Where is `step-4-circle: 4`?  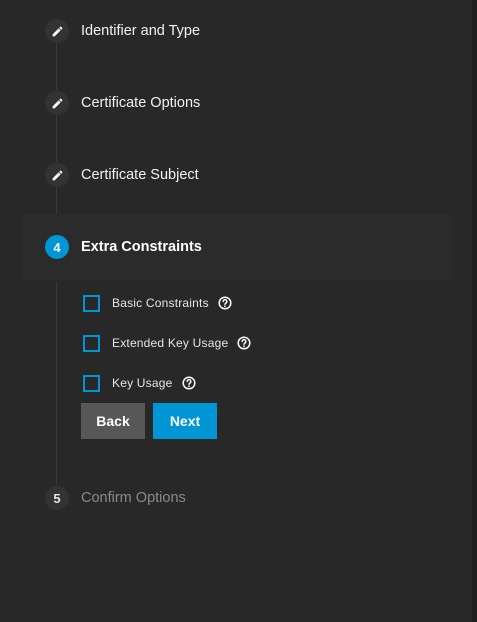 step-4-circle: 4 is located at coordinates (57, 247).